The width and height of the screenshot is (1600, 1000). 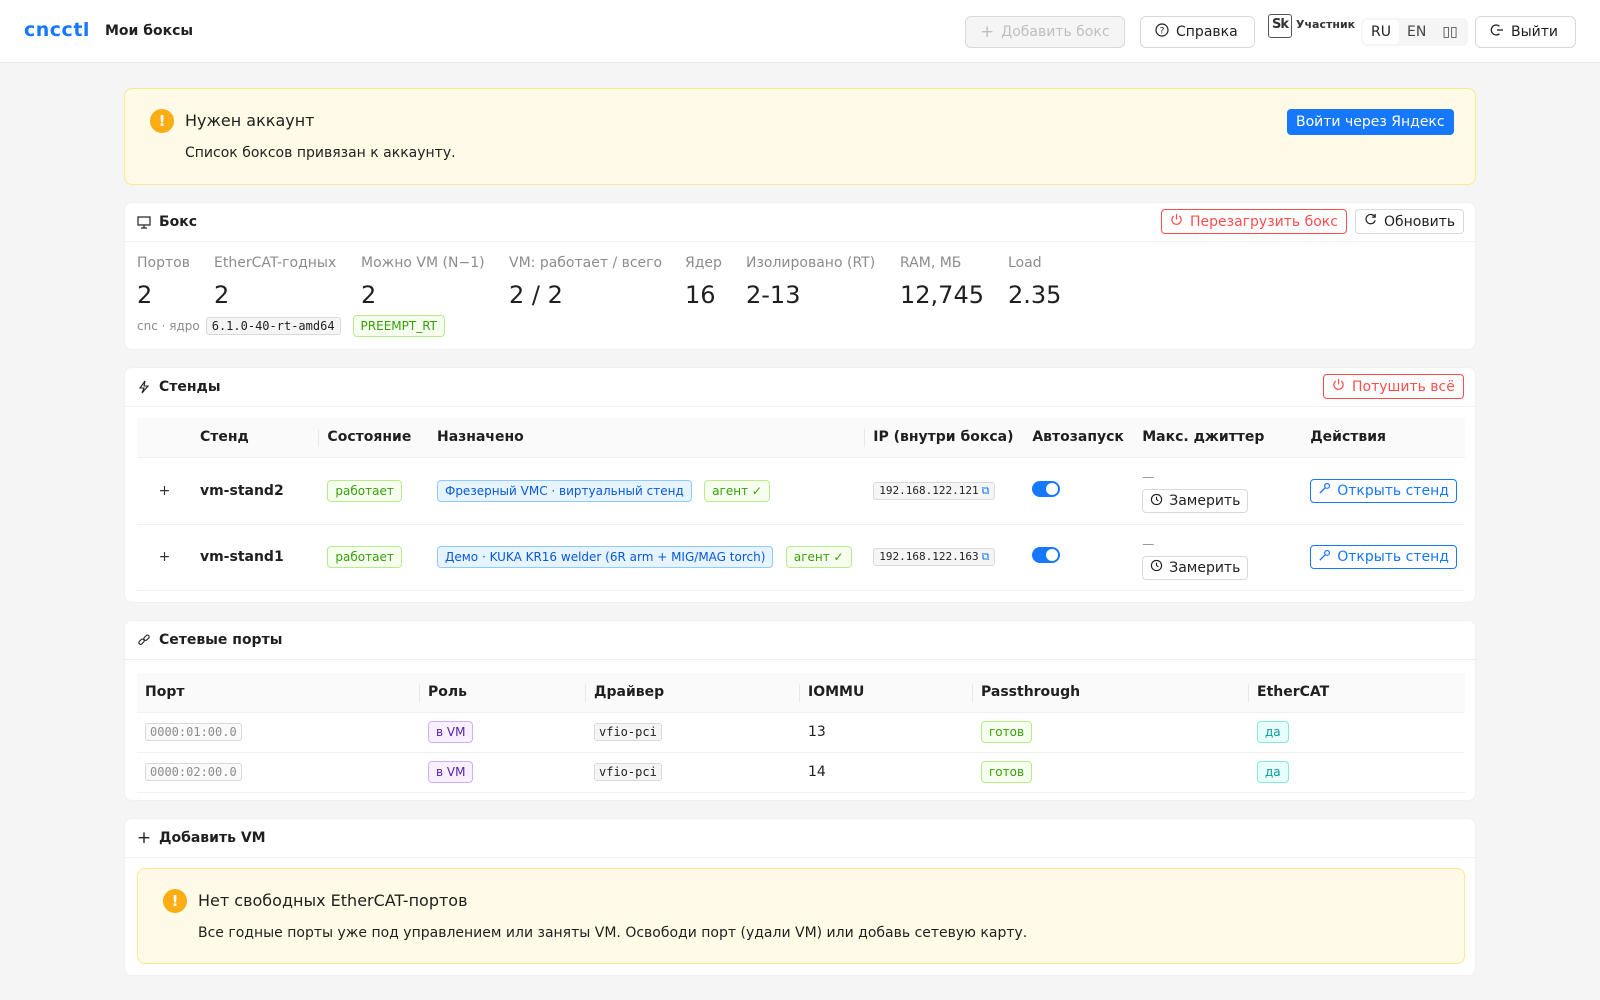 I want to click on monitor-icon, so click(x=144, y=222).